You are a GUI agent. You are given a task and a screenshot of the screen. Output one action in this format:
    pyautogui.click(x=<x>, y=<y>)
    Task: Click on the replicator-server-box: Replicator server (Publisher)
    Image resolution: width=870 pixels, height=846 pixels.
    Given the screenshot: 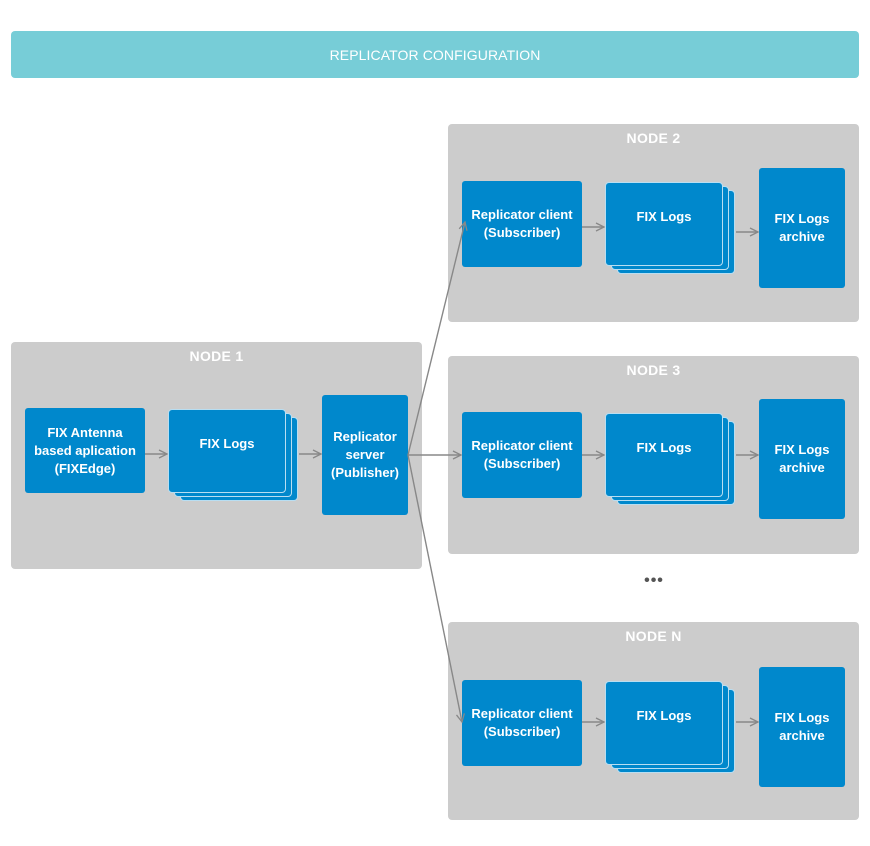 What is the action you would take?
    pyautogui.click(x=365, y=455)
    